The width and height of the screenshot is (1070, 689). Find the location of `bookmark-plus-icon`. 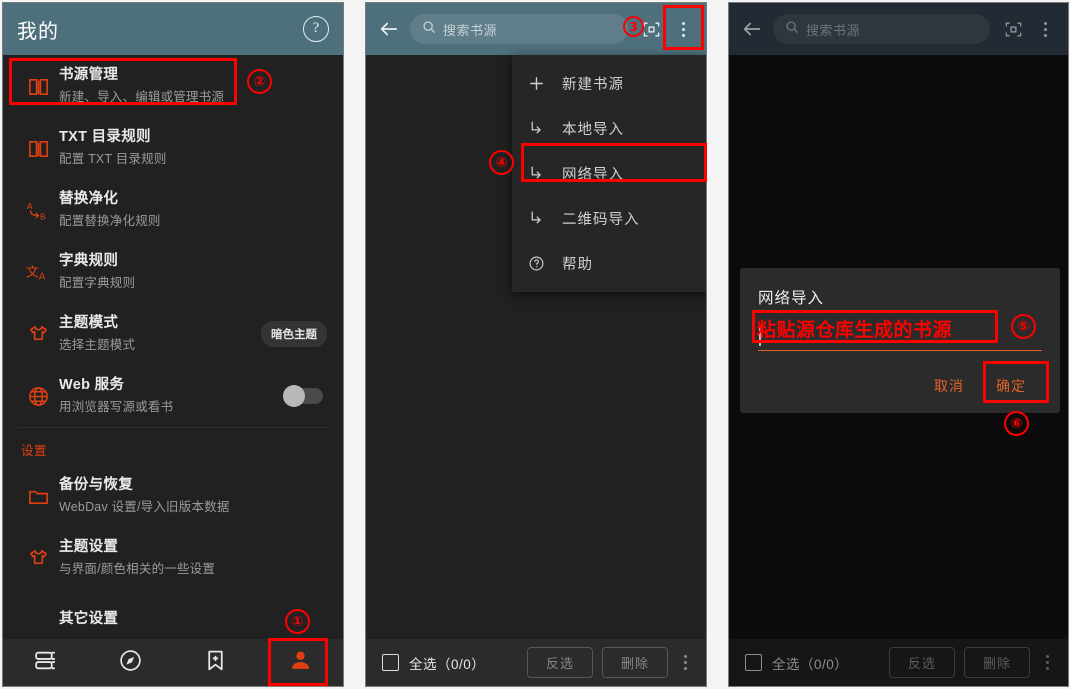

bookmark-plus-icon is located at coordinates (215, 663).